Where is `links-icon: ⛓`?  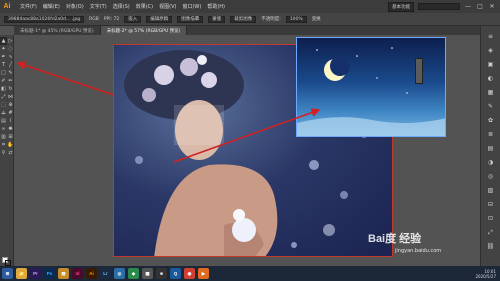
links-icon: ⛓ is located at coordinates (491, 246).